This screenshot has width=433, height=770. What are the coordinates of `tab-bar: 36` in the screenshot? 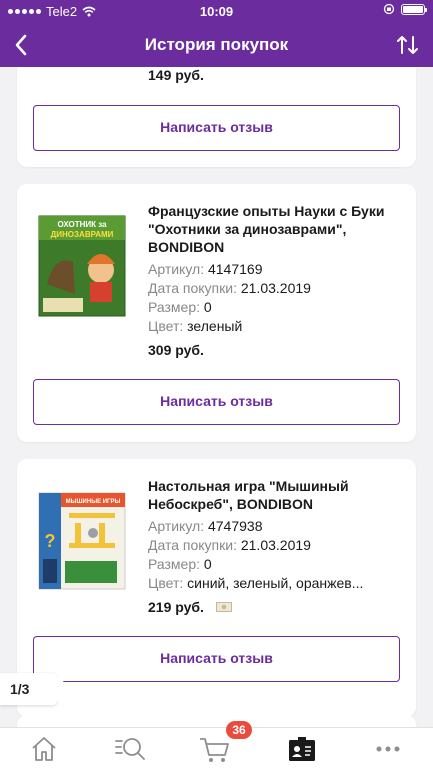 It's located at (216, 745).